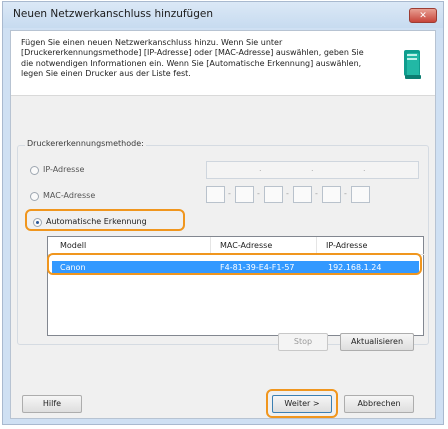 This screenshot has width=448, height=429. What do you see at coordinates (52, 404) in the screenshot?
I see `help-button: Hilfe` at bounding box center [52, 404].